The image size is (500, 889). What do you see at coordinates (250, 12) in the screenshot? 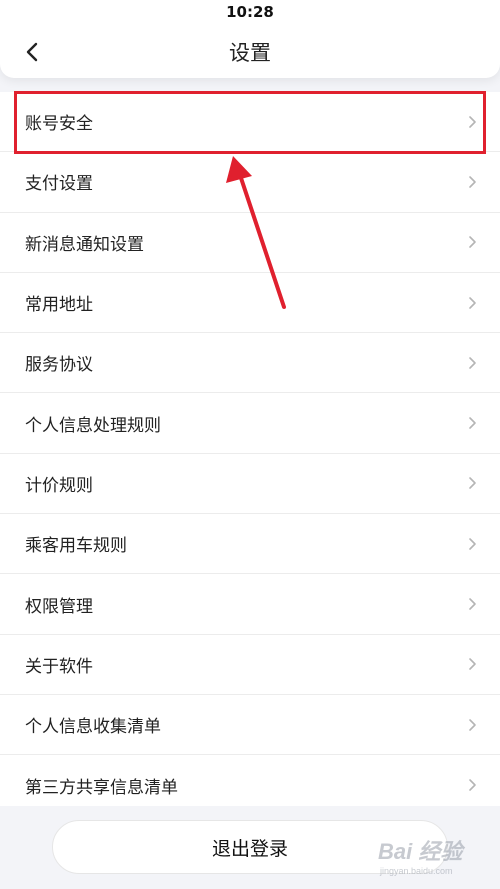
I see `status-time: 10:28` at bounding box center [250, 12].